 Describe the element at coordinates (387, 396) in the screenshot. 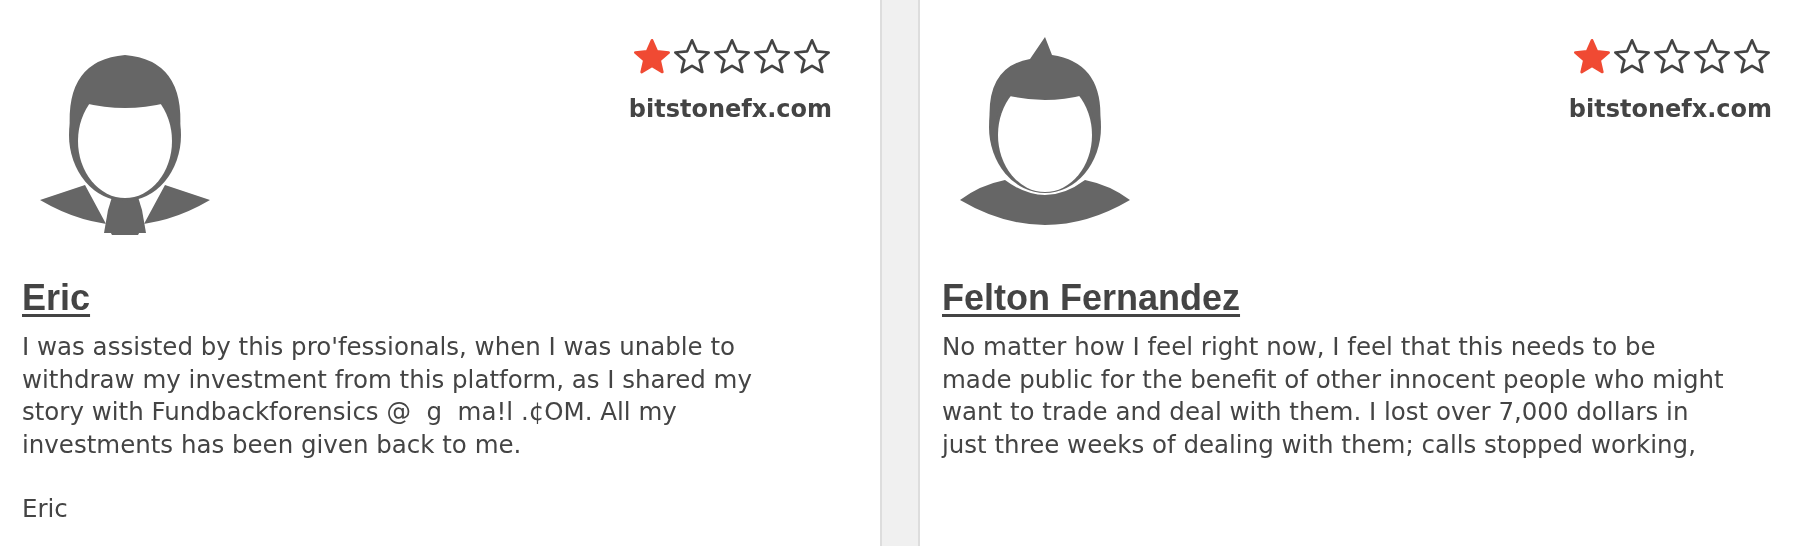

I see `review-text: I was assisted by this pro'fessionals, when I was unable to withdraw my investment from this platform, as I shared my story with Fundbackforensics @ g ma!l .¢OM. All my investments has been given back to me.` at that location.